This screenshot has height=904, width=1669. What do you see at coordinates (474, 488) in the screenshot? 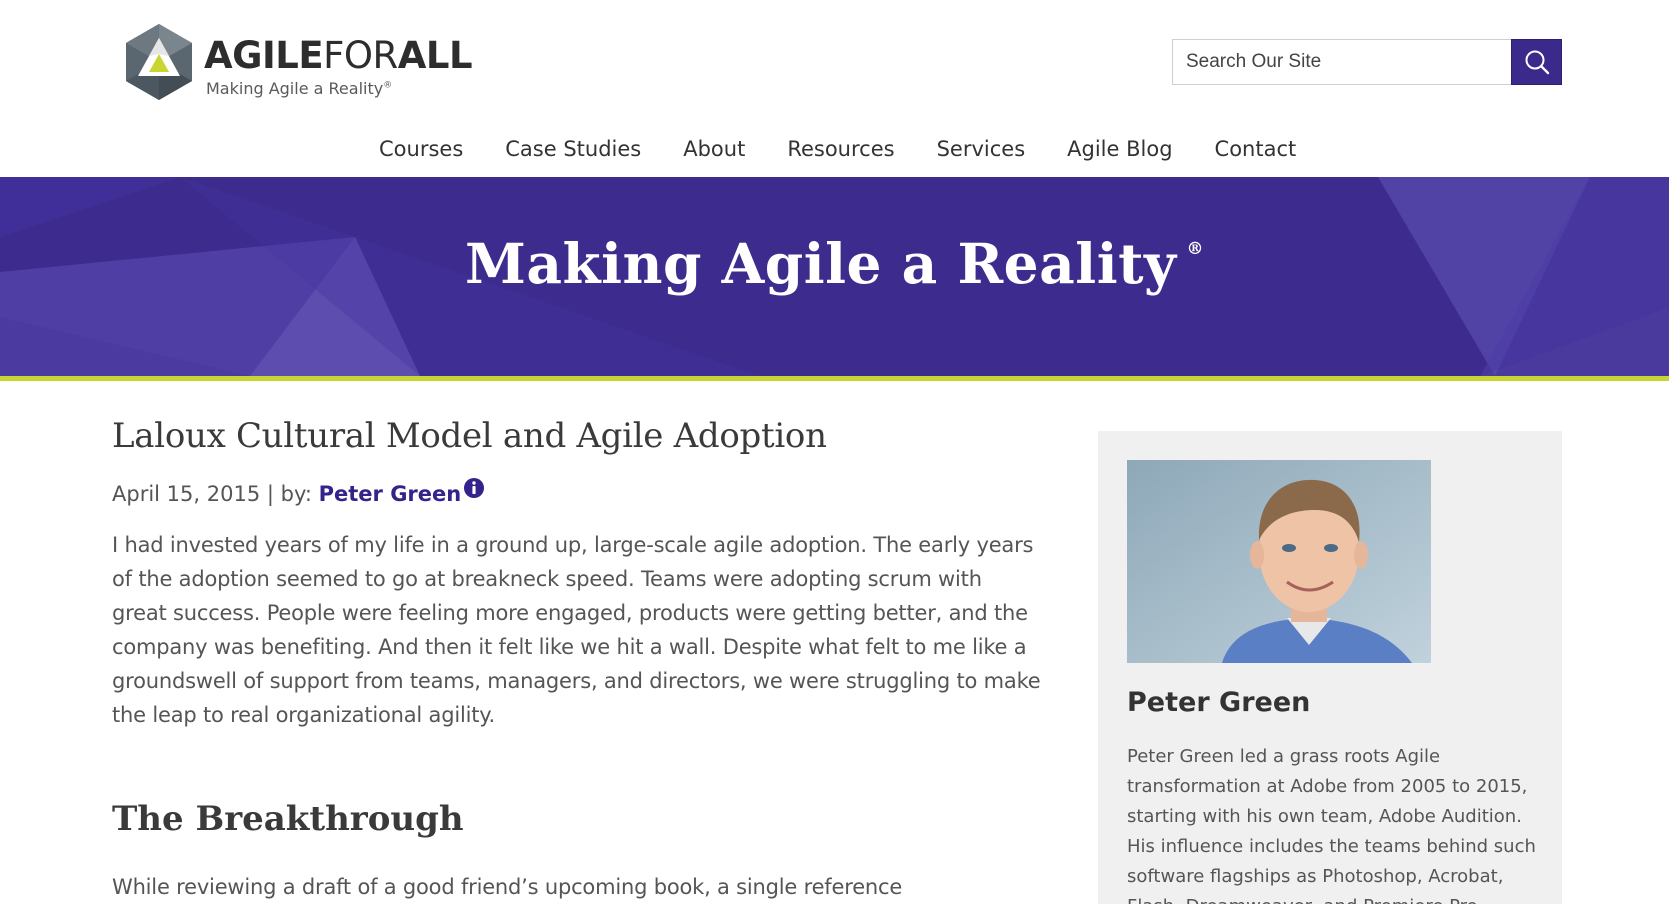
I see `info-icon` at bounding box center [474, 488].